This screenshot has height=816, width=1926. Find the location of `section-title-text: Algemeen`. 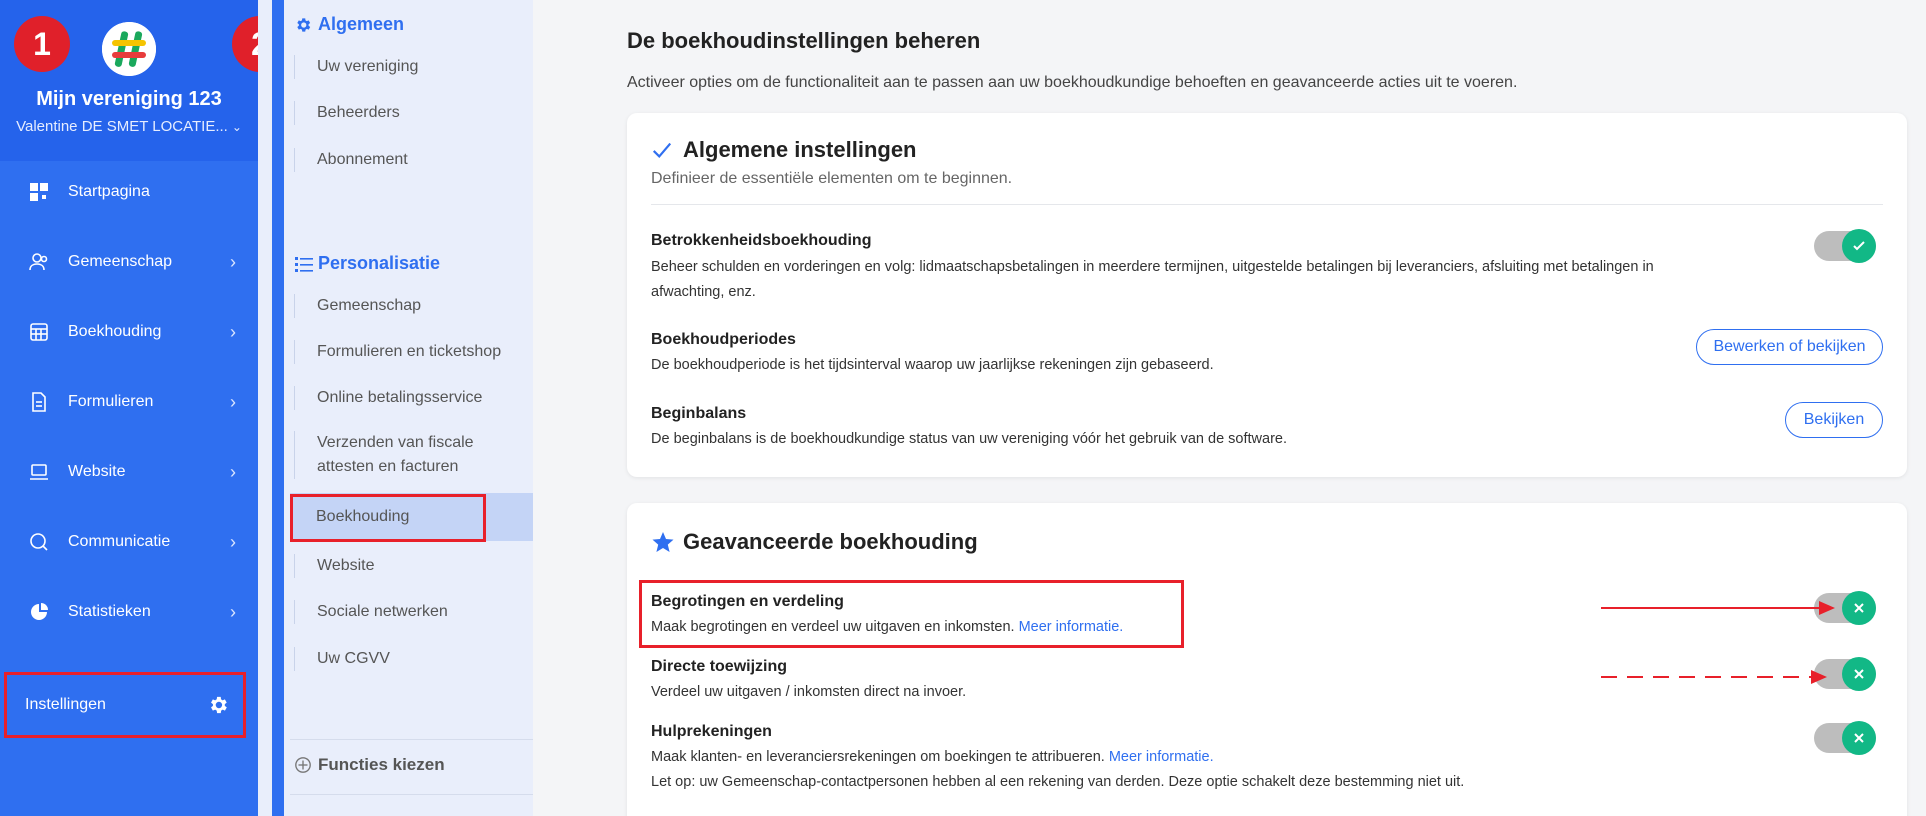

section-title-text: Algemeen is located at coordinates (361, 24).